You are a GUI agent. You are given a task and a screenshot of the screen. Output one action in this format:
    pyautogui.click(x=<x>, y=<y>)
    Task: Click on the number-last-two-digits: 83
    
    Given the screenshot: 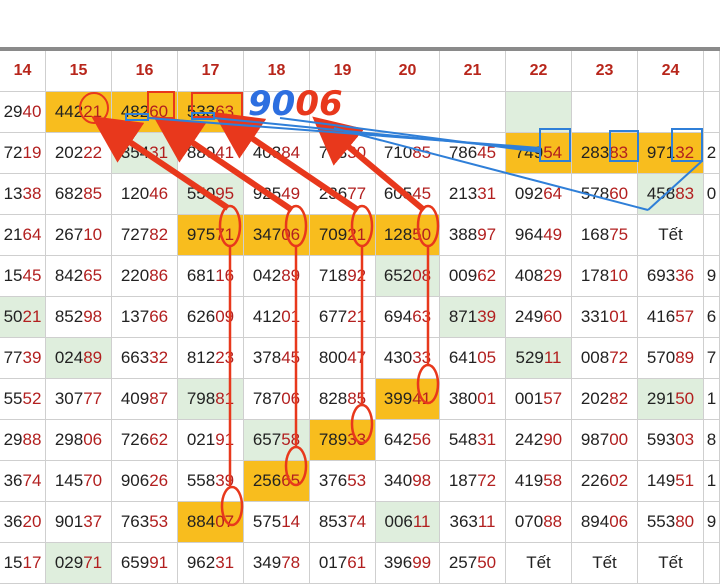 What is the action you would take?
    pyautogui.click(x=619, y=152)
    